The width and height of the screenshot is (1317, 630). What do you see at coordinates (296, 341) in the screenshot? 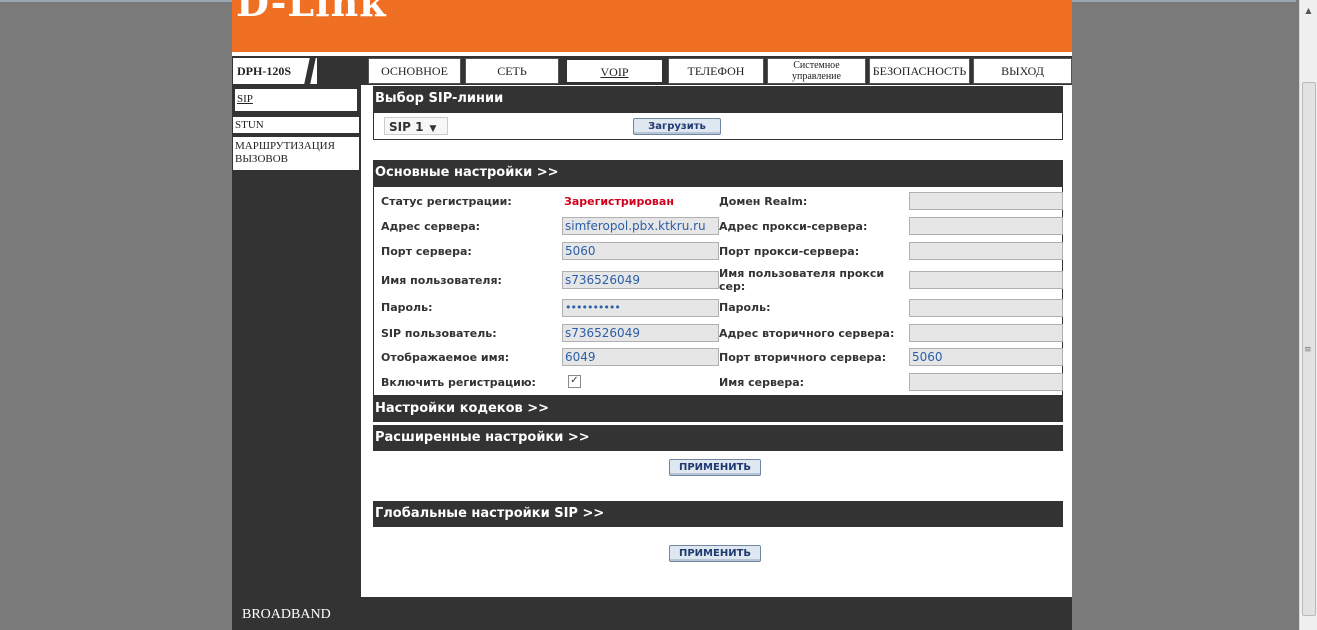
I see `sidebar: SIP STUN МАРШРУТИЗАЦИЯ ВЫЗОВОВ` at bounding box center [296, 341].